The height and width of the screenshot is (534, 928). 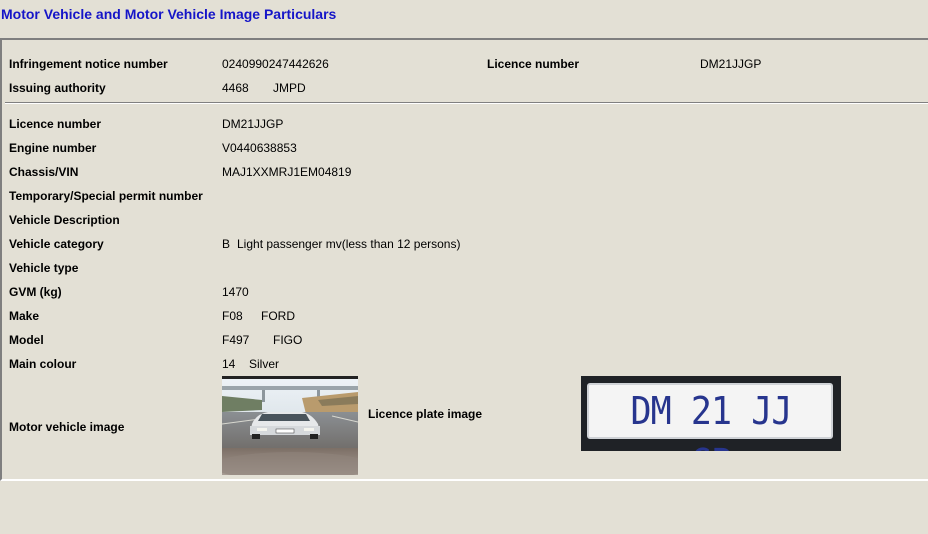 I want to click on motor-vehicle-image, so click(x=290, y=425).